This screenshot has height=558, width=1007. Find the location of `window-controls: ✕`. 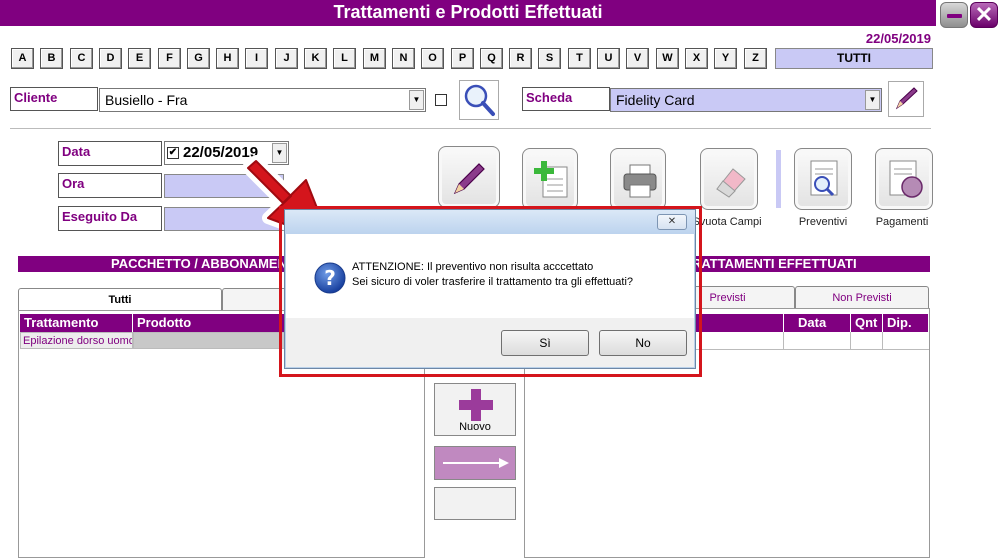

window-controls: ✕ is located at coordinates (973, 15).